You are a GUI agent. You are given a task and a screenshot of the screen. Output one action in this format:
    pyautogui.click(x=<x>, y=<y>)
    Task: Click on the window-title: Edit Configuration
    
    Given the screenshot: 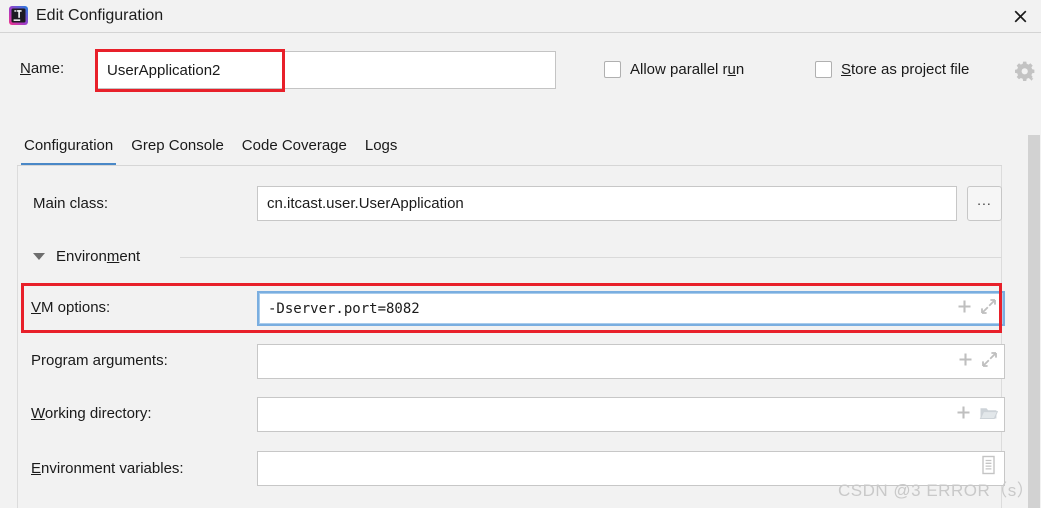 What is the action you would take?
    pyautogui.click(x=100, y=15)
    